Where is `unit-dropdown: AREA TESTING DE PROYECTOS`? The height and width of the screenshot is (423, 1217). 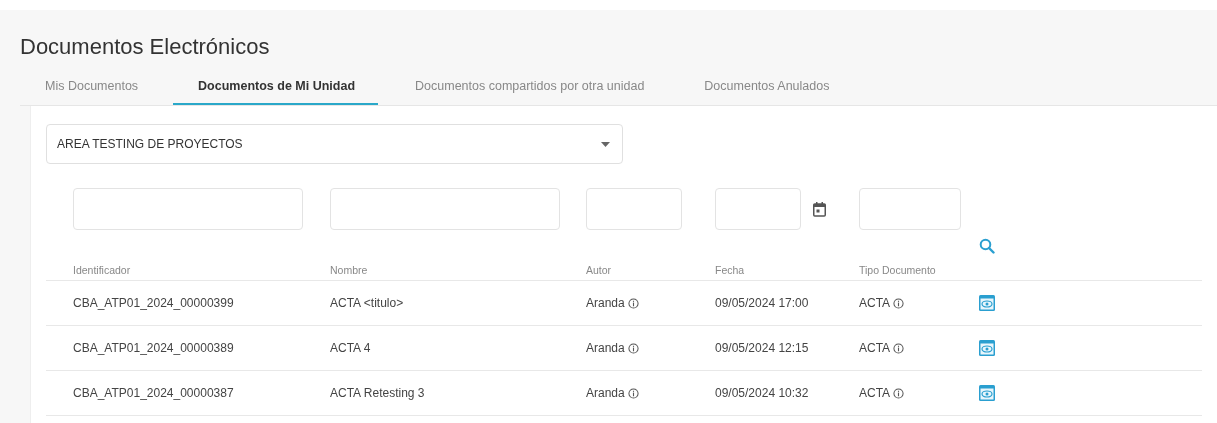
unit-dropdown: AREA TESTING DE PROYECTOS is located at coordinates (334, 144).